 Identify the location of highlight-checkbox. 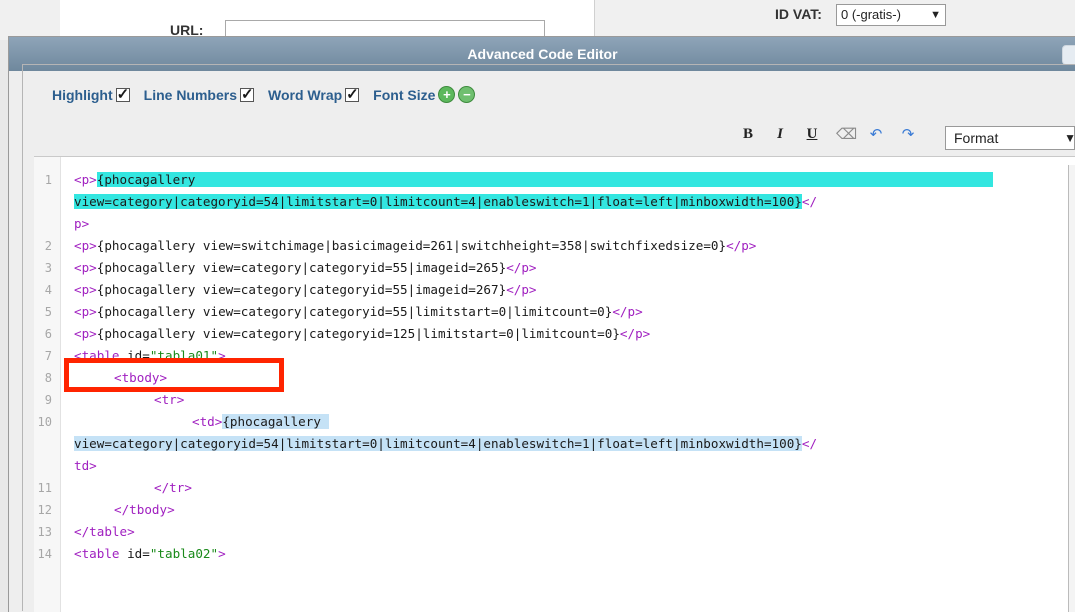
(122, 94).